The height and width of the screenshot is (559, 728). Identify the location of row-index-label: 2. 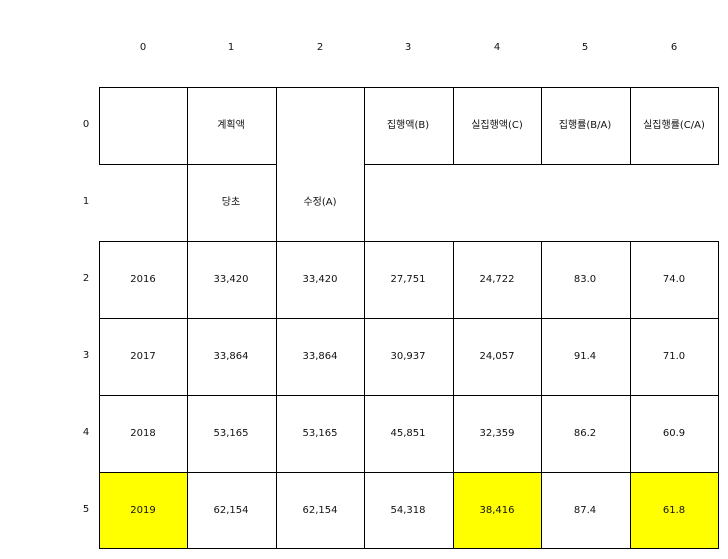
(86, 278).